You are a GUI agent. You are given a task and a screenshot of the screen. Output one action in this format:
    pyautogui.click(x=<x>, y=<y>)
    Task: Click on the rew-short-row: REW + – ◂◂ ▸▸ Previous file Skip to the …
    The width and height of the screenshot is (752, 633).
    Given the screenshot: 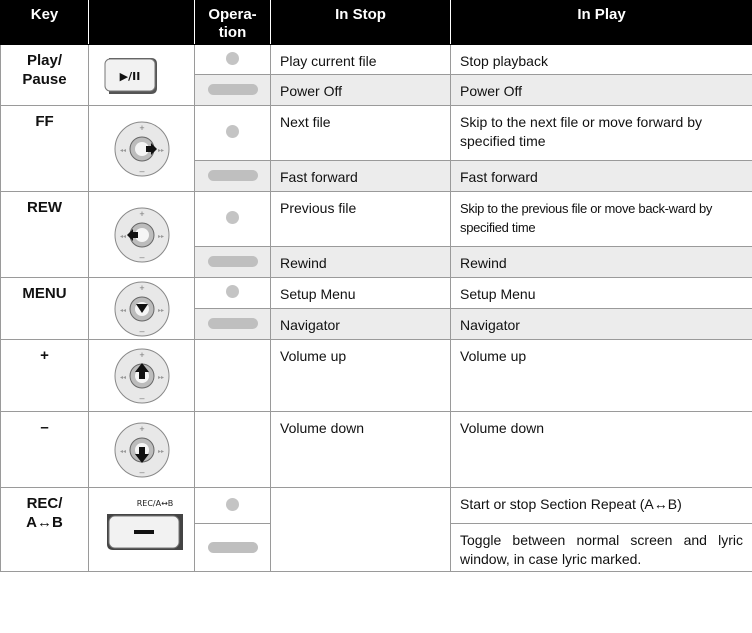 What is the action you would take?
    pyautogui.click(x=376, y=234)
    